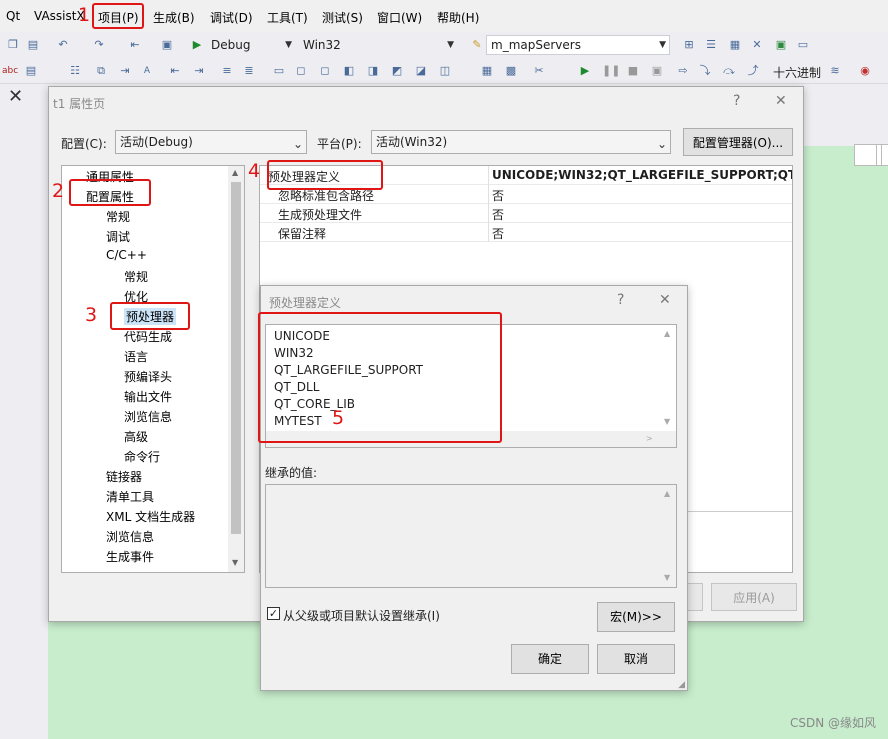  Describe the element at coordinates (199, 71) in the screenshot. I see `outdent-icon: ⇥` at that location.